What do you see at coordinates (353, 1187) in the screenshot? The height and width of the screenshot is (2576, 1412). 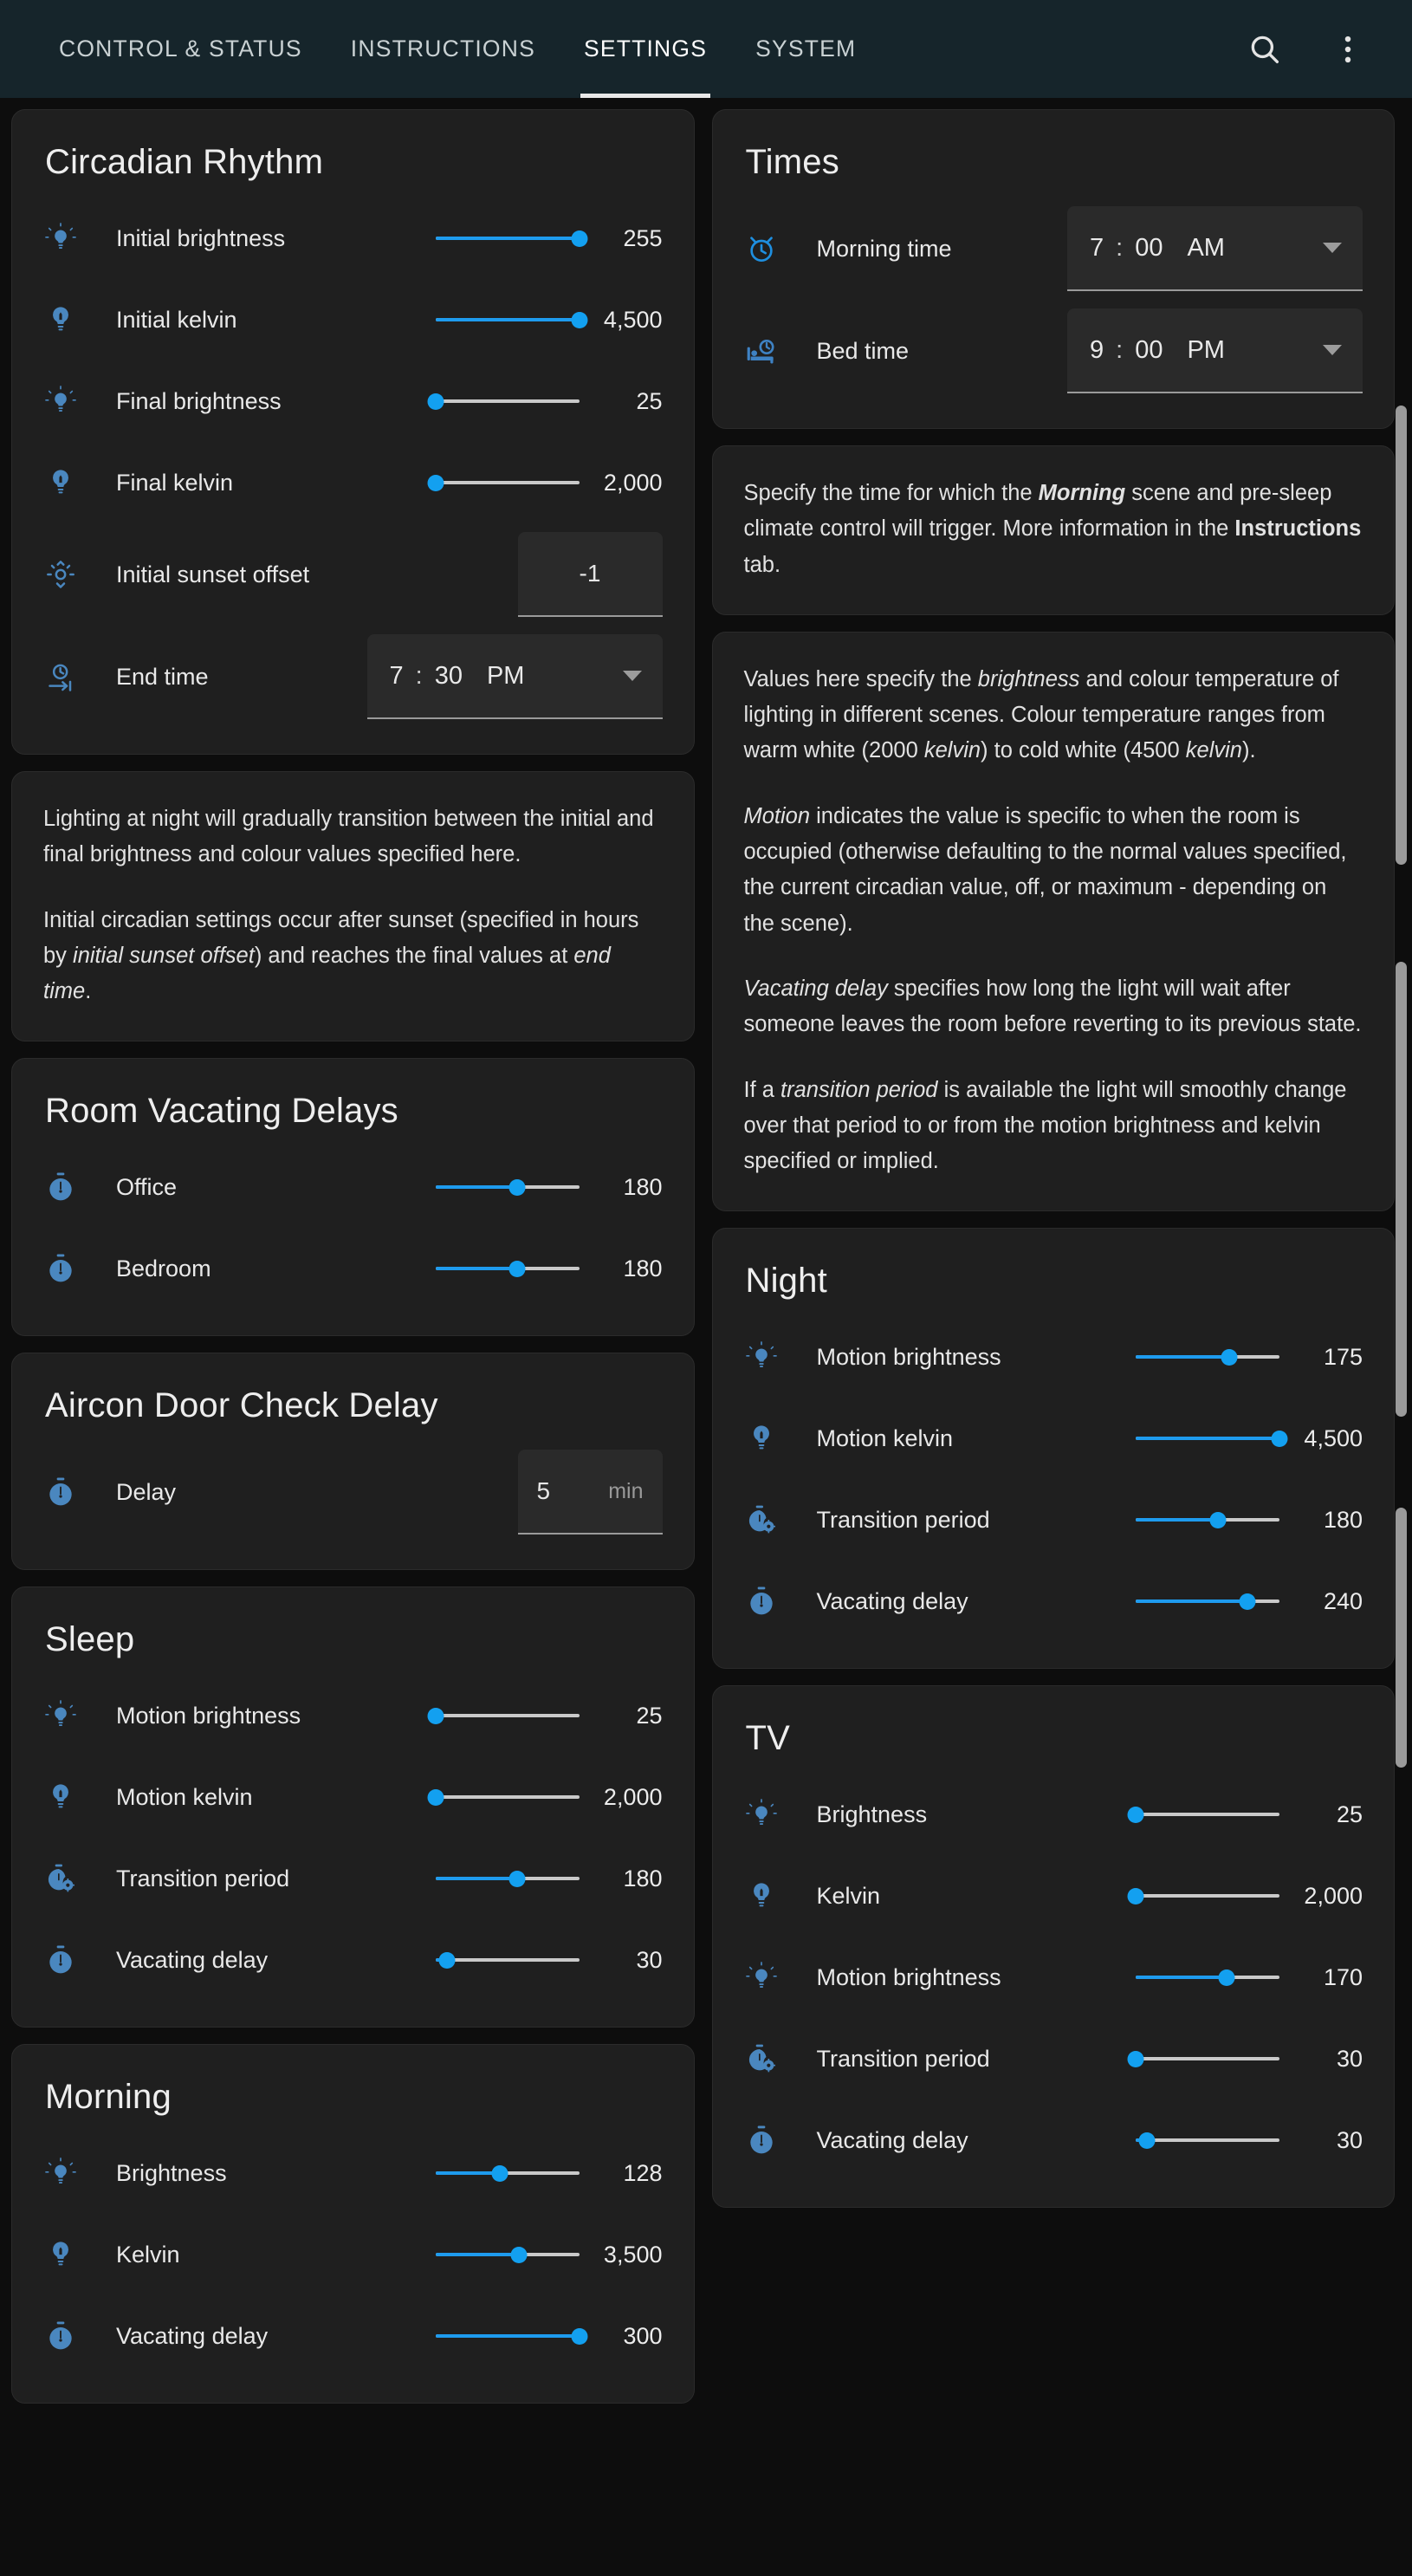 I see `setting-row-office: Office 180` at bounding box center [353, 1187].